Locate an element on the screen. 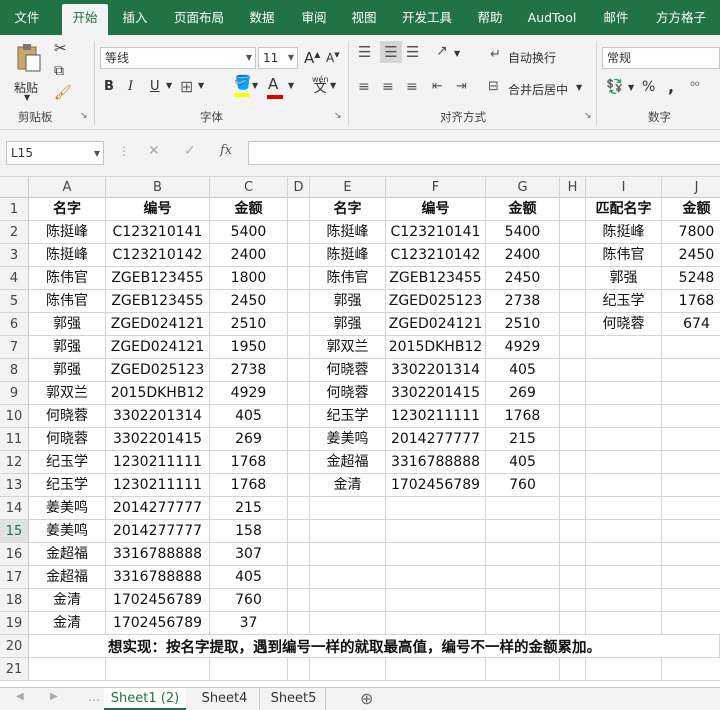 The width and height of the screenshot is (720, 710). table-cell: 郭强 is located at coordinates (348, 301).